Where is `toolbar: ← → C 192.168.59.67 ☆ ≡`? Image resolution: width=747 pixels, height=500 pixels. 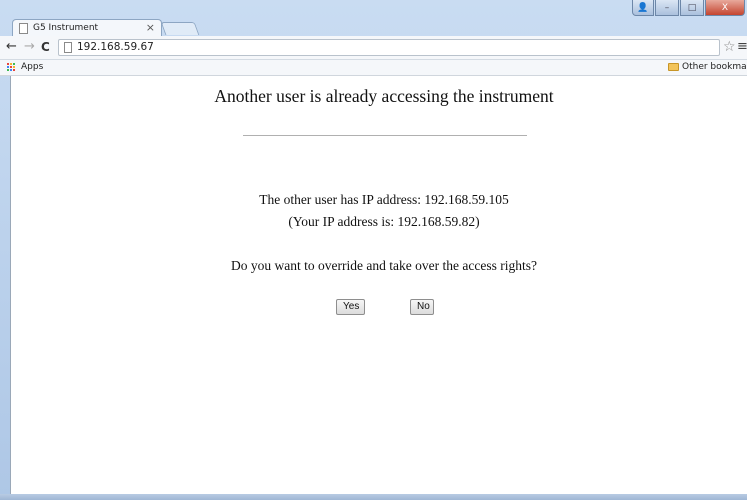
toolbar: ← → C 192.168.59.67 ☆ ≡ is located at coordinates (373, 48).